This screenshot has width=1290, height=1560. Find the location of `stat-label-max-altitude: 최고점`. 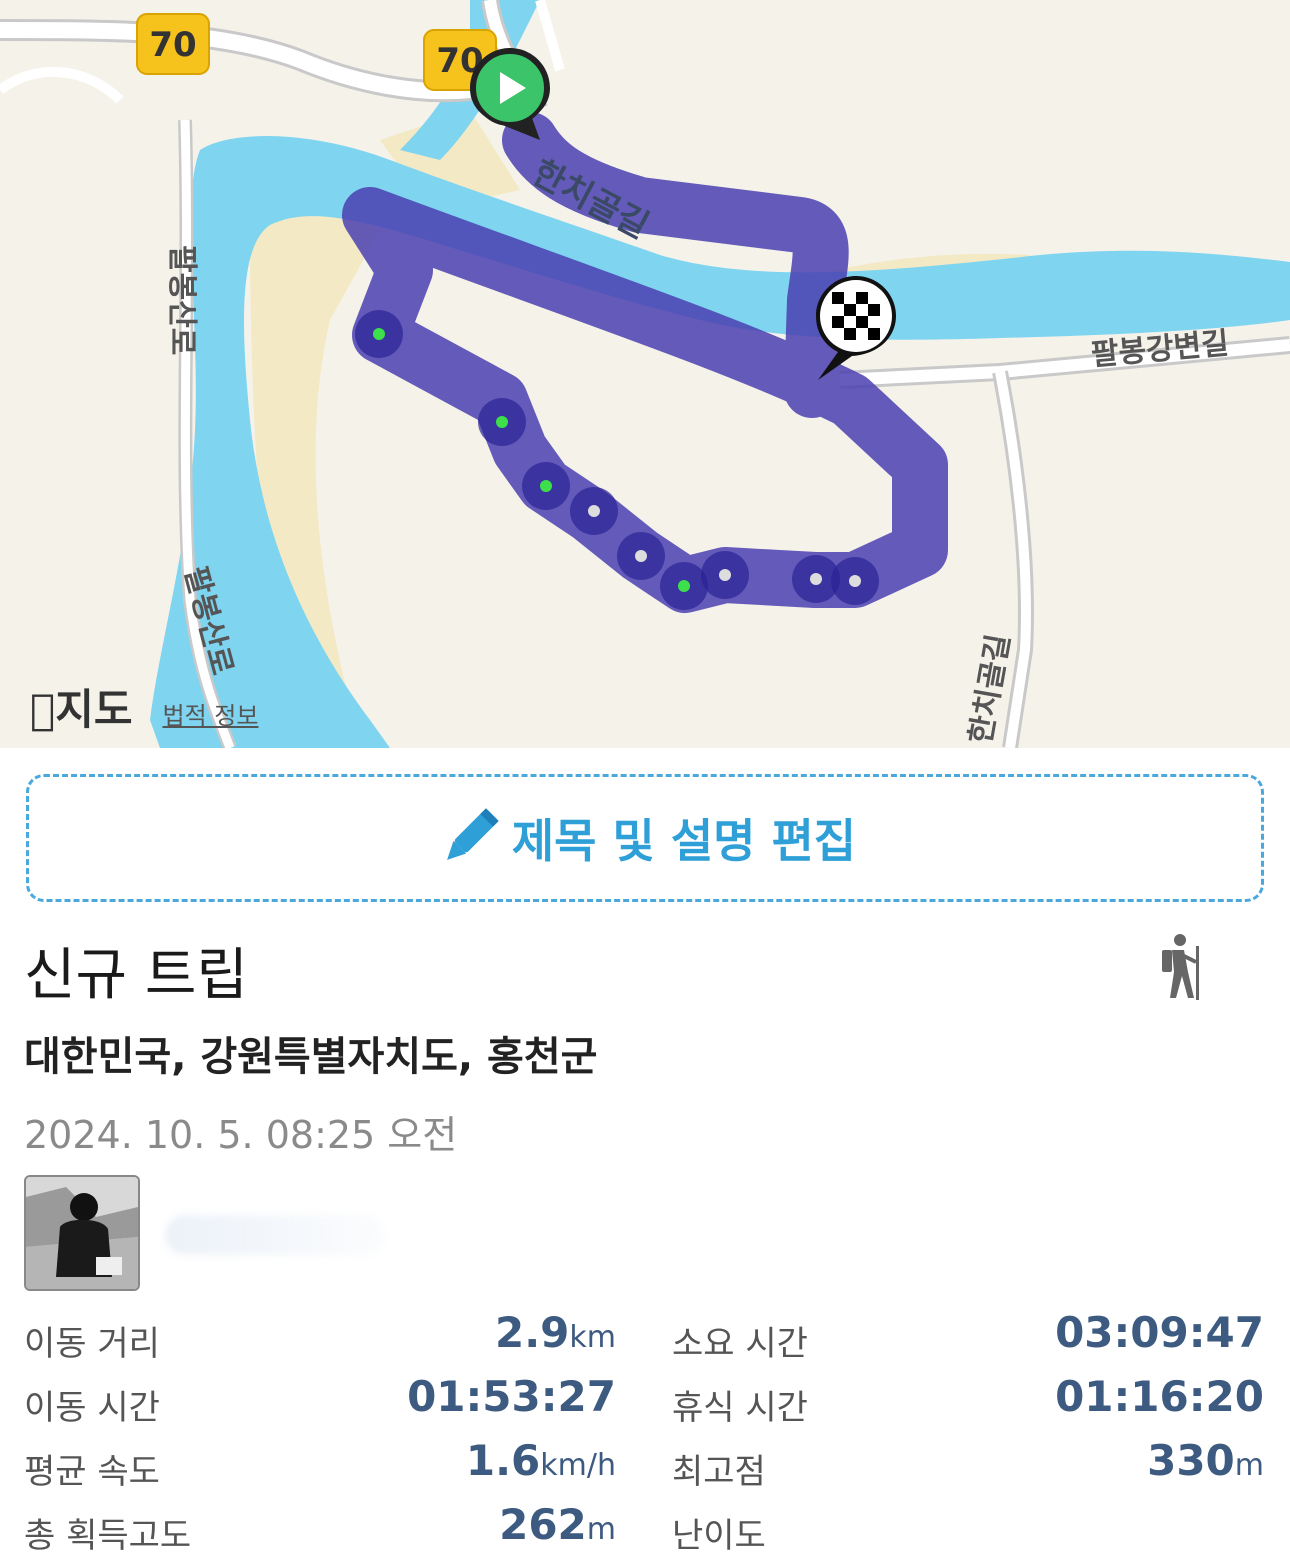

stat-label-max-altitude: 최고점 is located at coordinates (719, 1472).